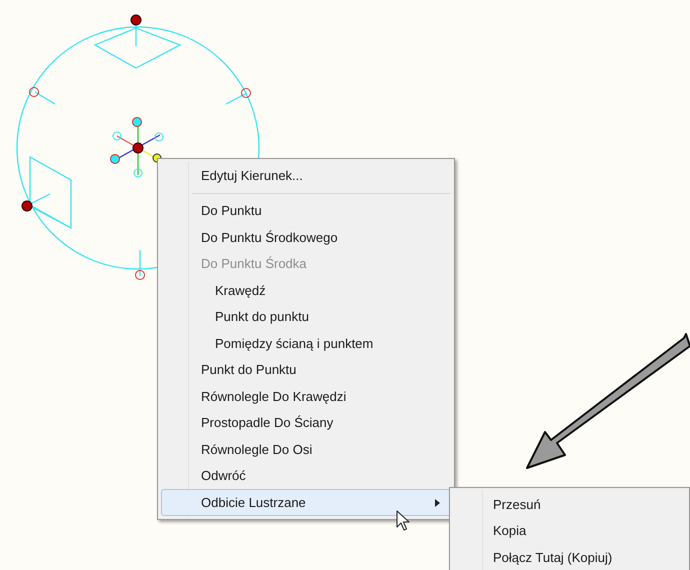 The width and height of the screenshot is (690, 570). I want to click on menu-item: Prostopadle Do Ściany, so click(306, 423).